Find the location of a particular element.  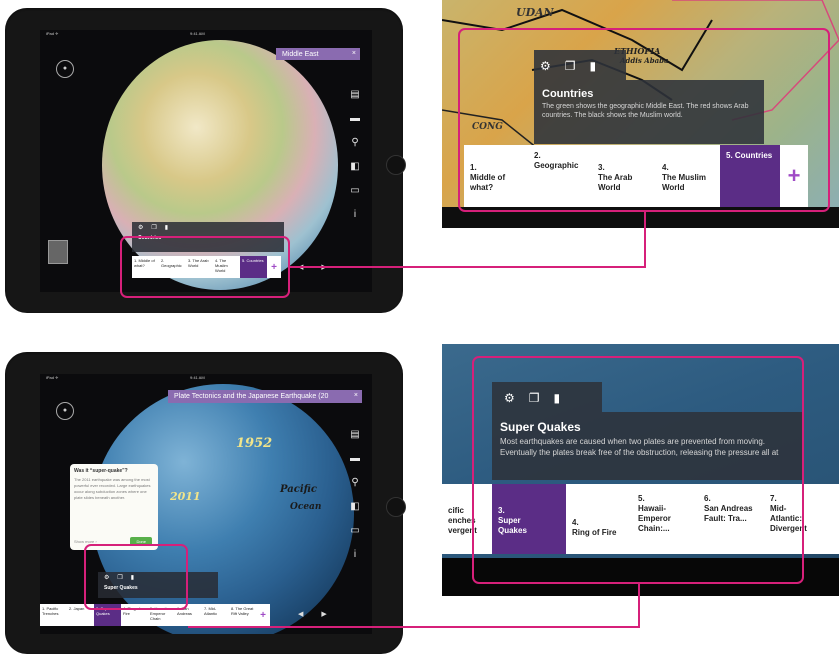

highlight-box-bottom-ipad is located at coordinates (136, 577).